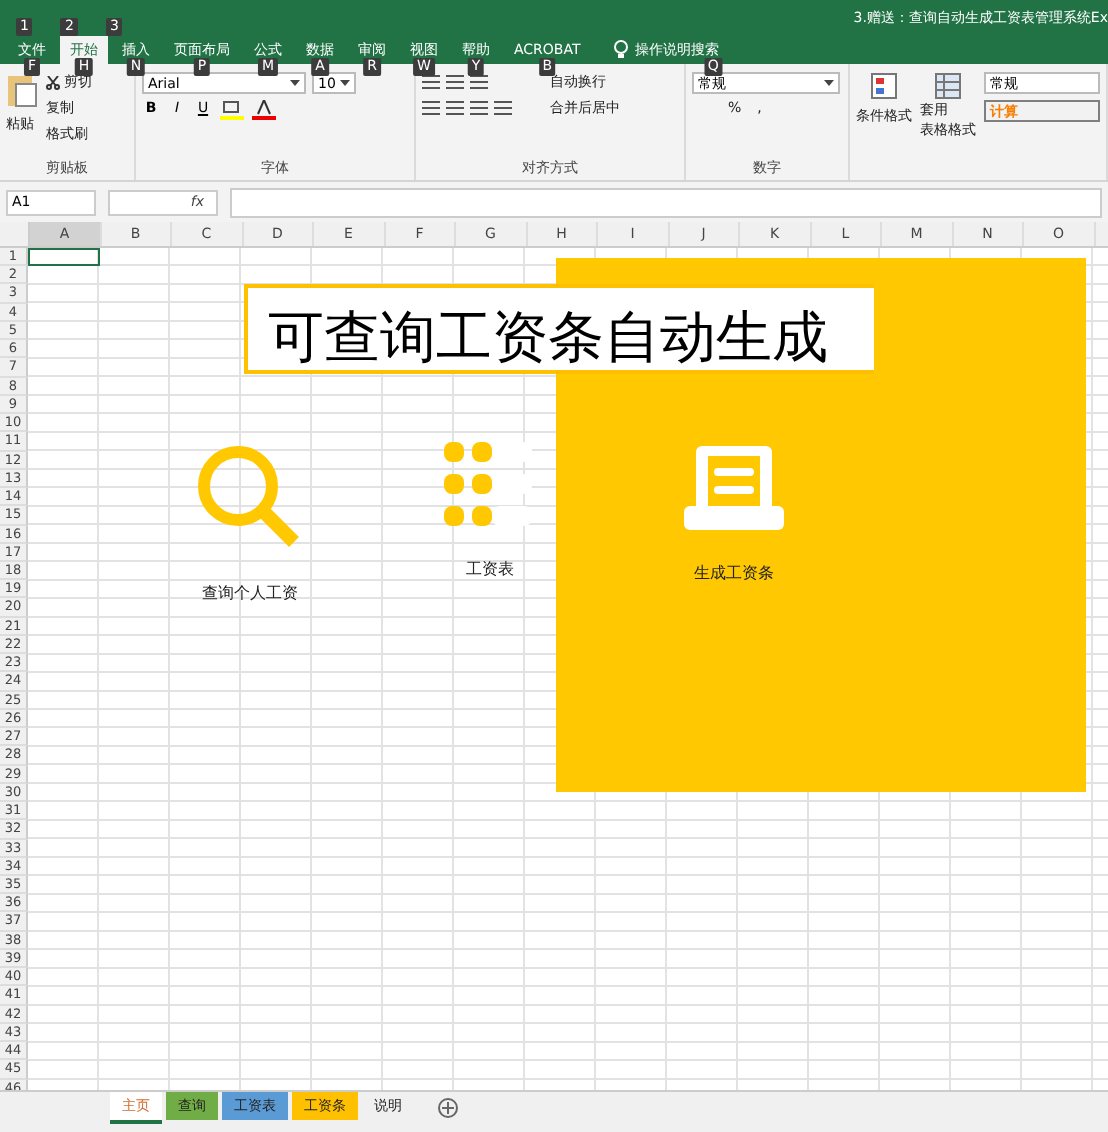 Image resolution: width=1108 pixels, height=1132 pixels. Describe the element at coordinates (264, 110) in the screenshot. I see `font-color-icon` at that location.